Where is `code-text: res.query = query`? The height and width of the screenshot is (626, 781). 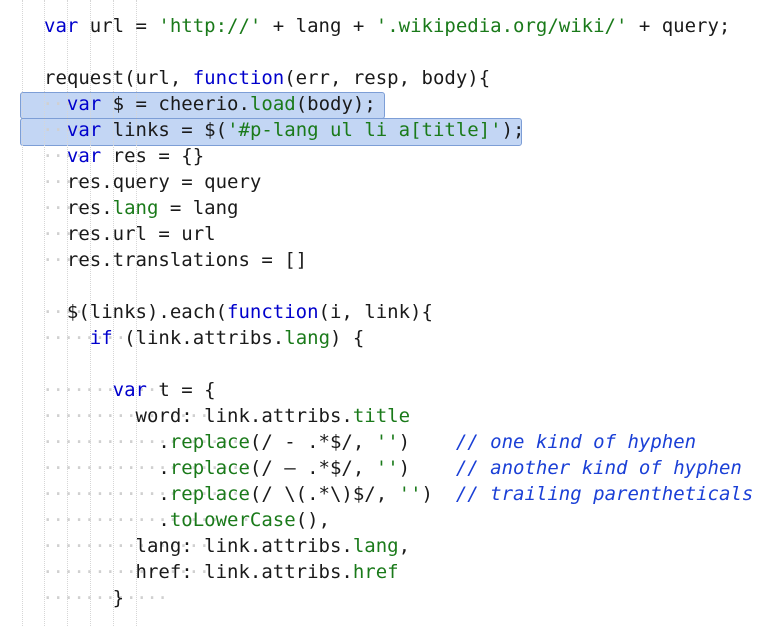 code-text: res.query = query is located at coordinates (152, 182).